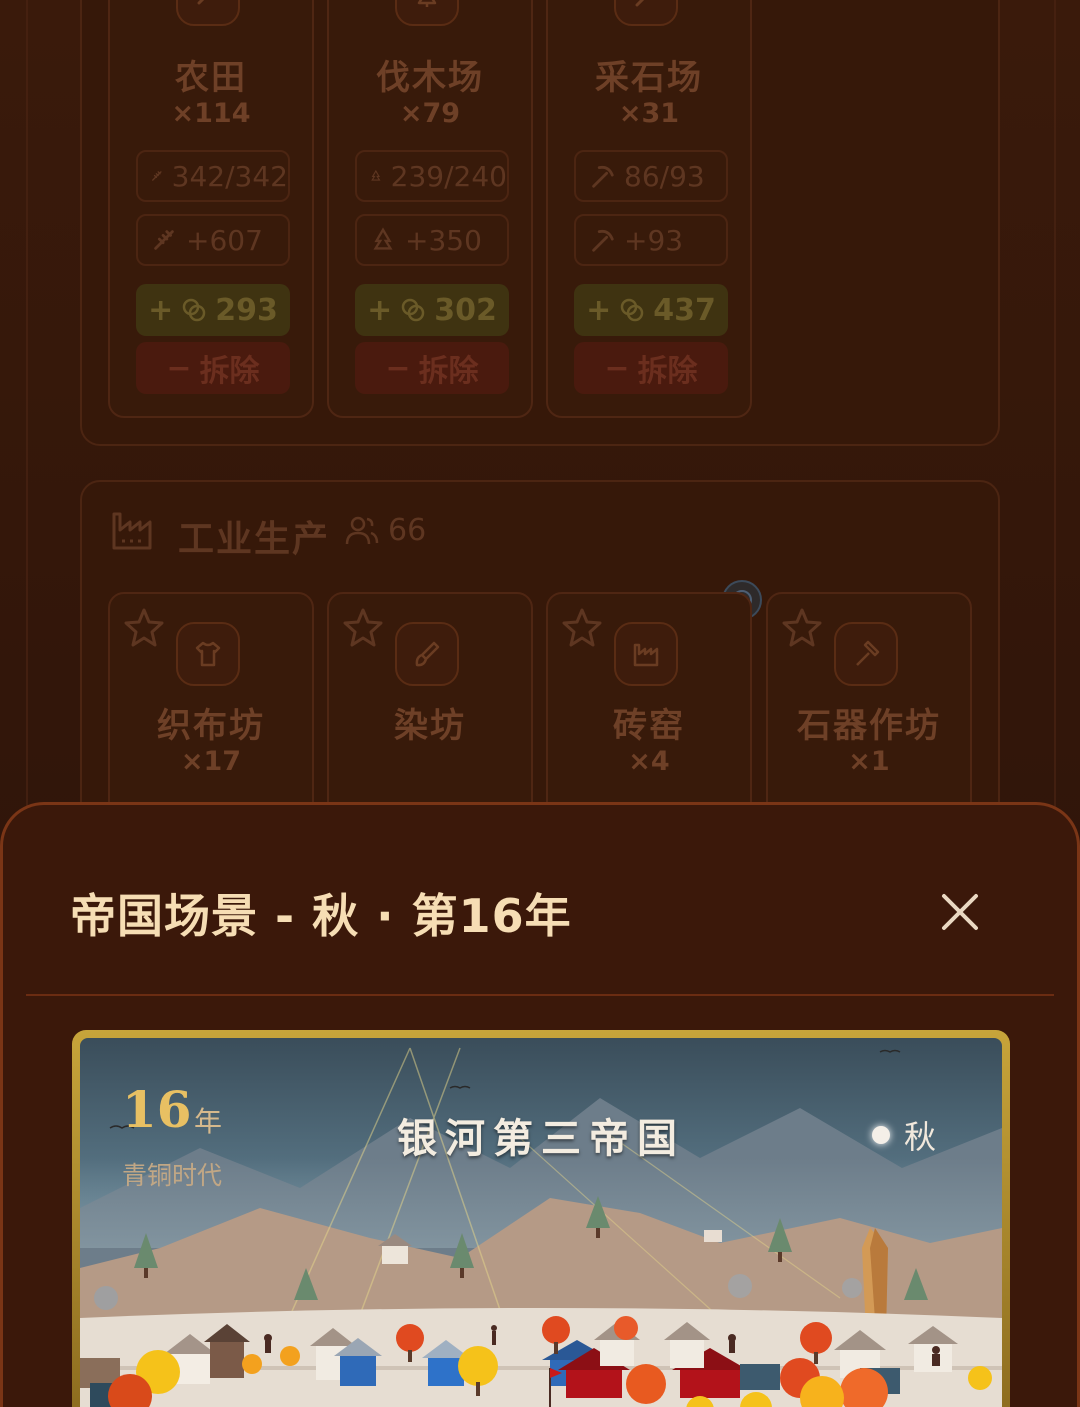 The image size is (1080, 1407). I want to click on capacity-value: 239/240, so click(448, 176).